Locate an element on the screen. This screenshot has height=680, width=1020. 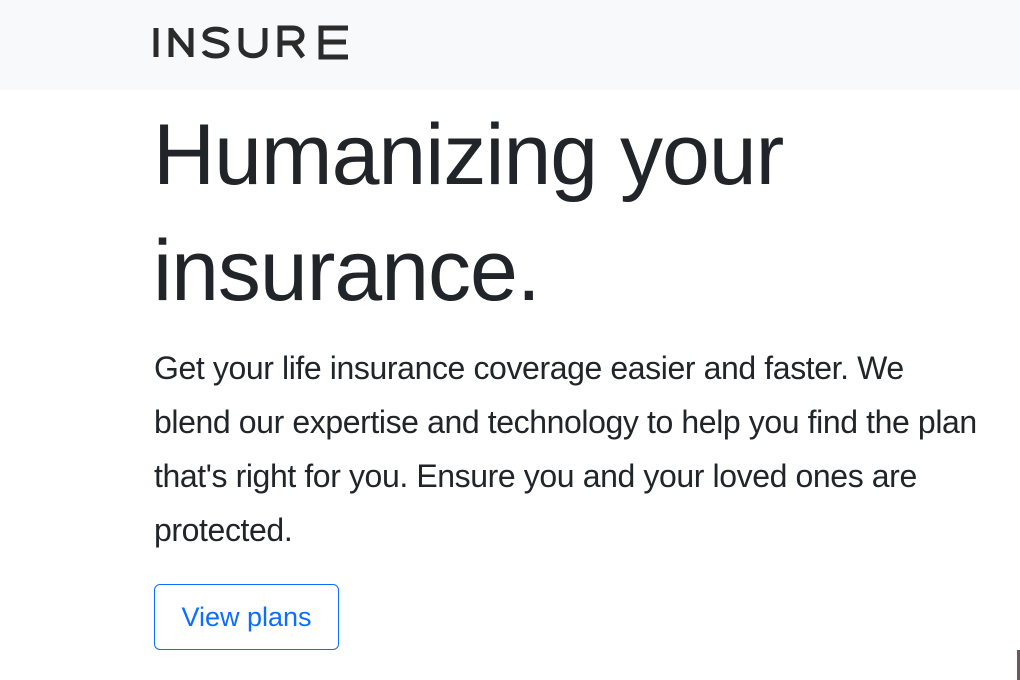
view-plans-button: View plans is located at coordinates (246, 617).